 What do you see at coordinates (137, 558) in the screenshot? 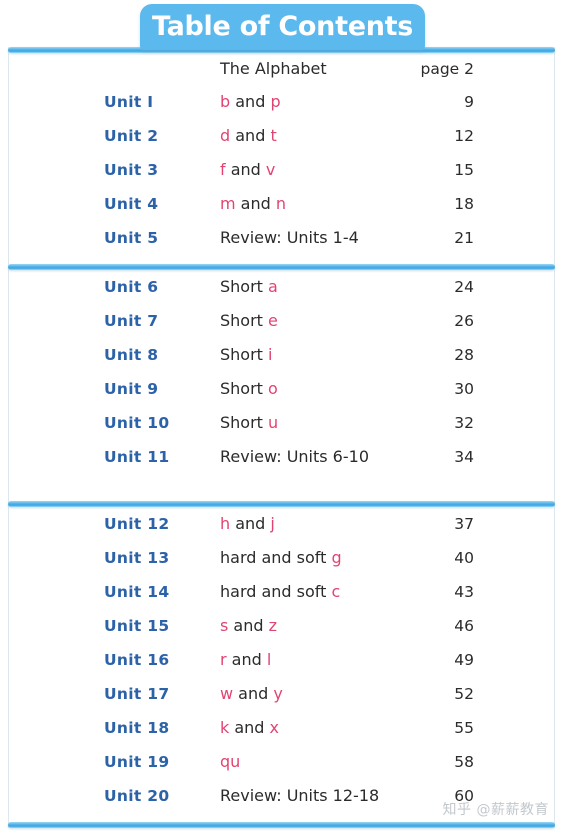
I see `unit-label: Unit 13` at bounding box center [137, 558].